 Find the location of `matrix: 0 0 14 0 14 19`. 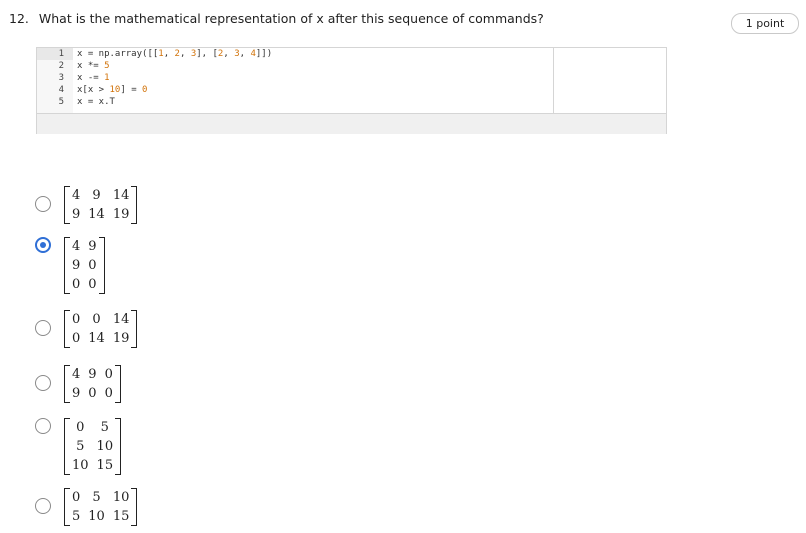

matrix: 0 0 14 0 14 19 is located at coordinates (101, 329).